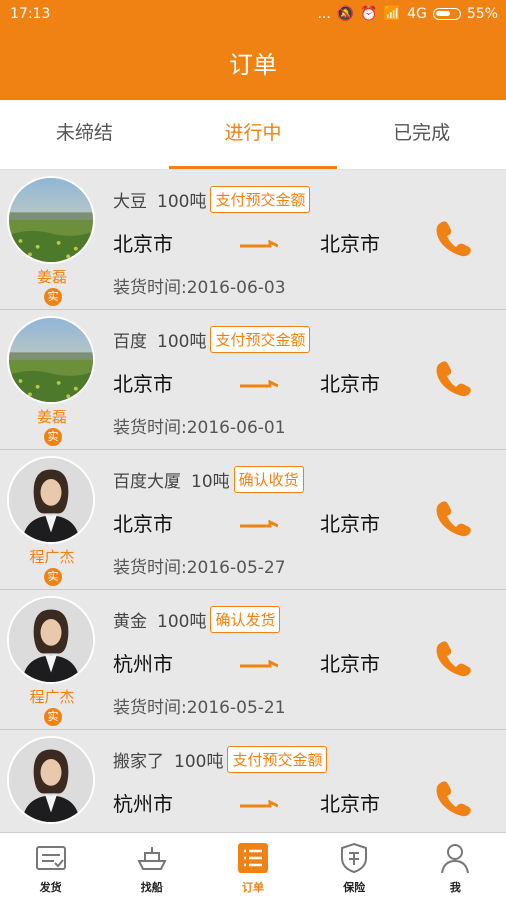 Image resolution: width=506 pixels, height=900 pixels. I want to click on cargo-name: 黄金, so click(130, 622).